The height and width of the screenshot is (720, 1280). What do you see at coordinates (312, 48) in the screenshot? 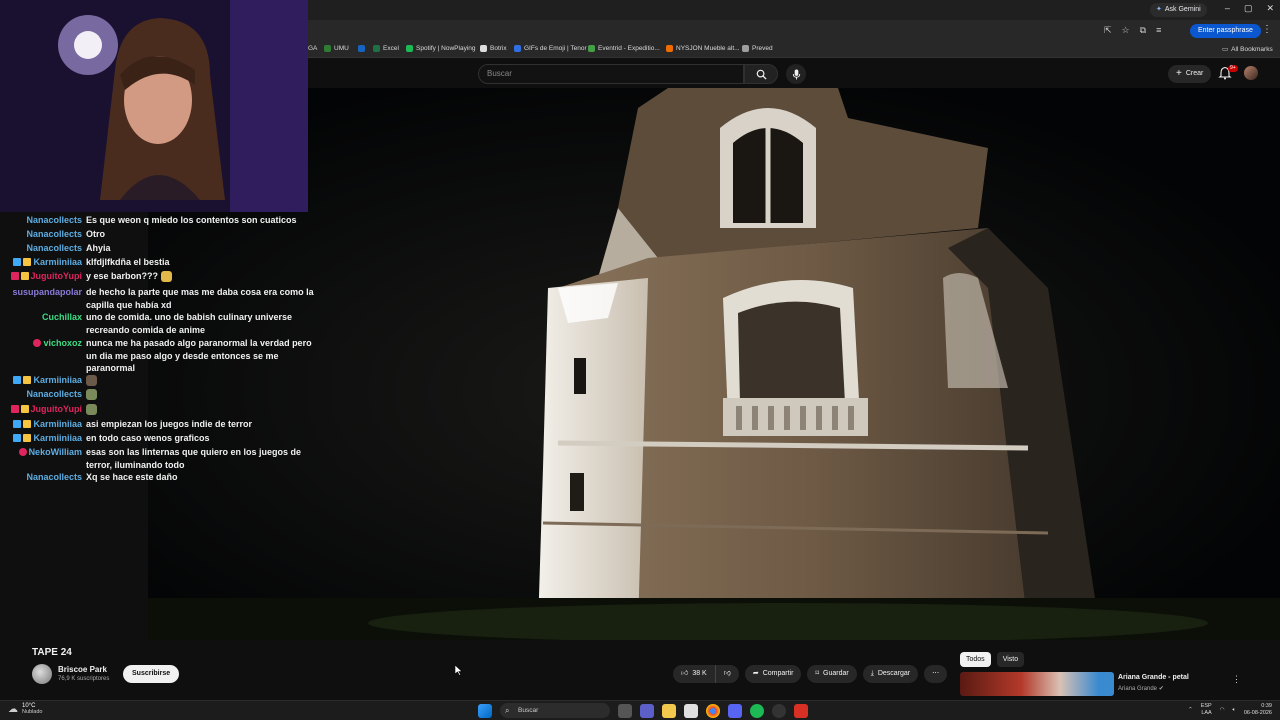
I see `bookmark-item: GA` at bounding box center [312, 48].